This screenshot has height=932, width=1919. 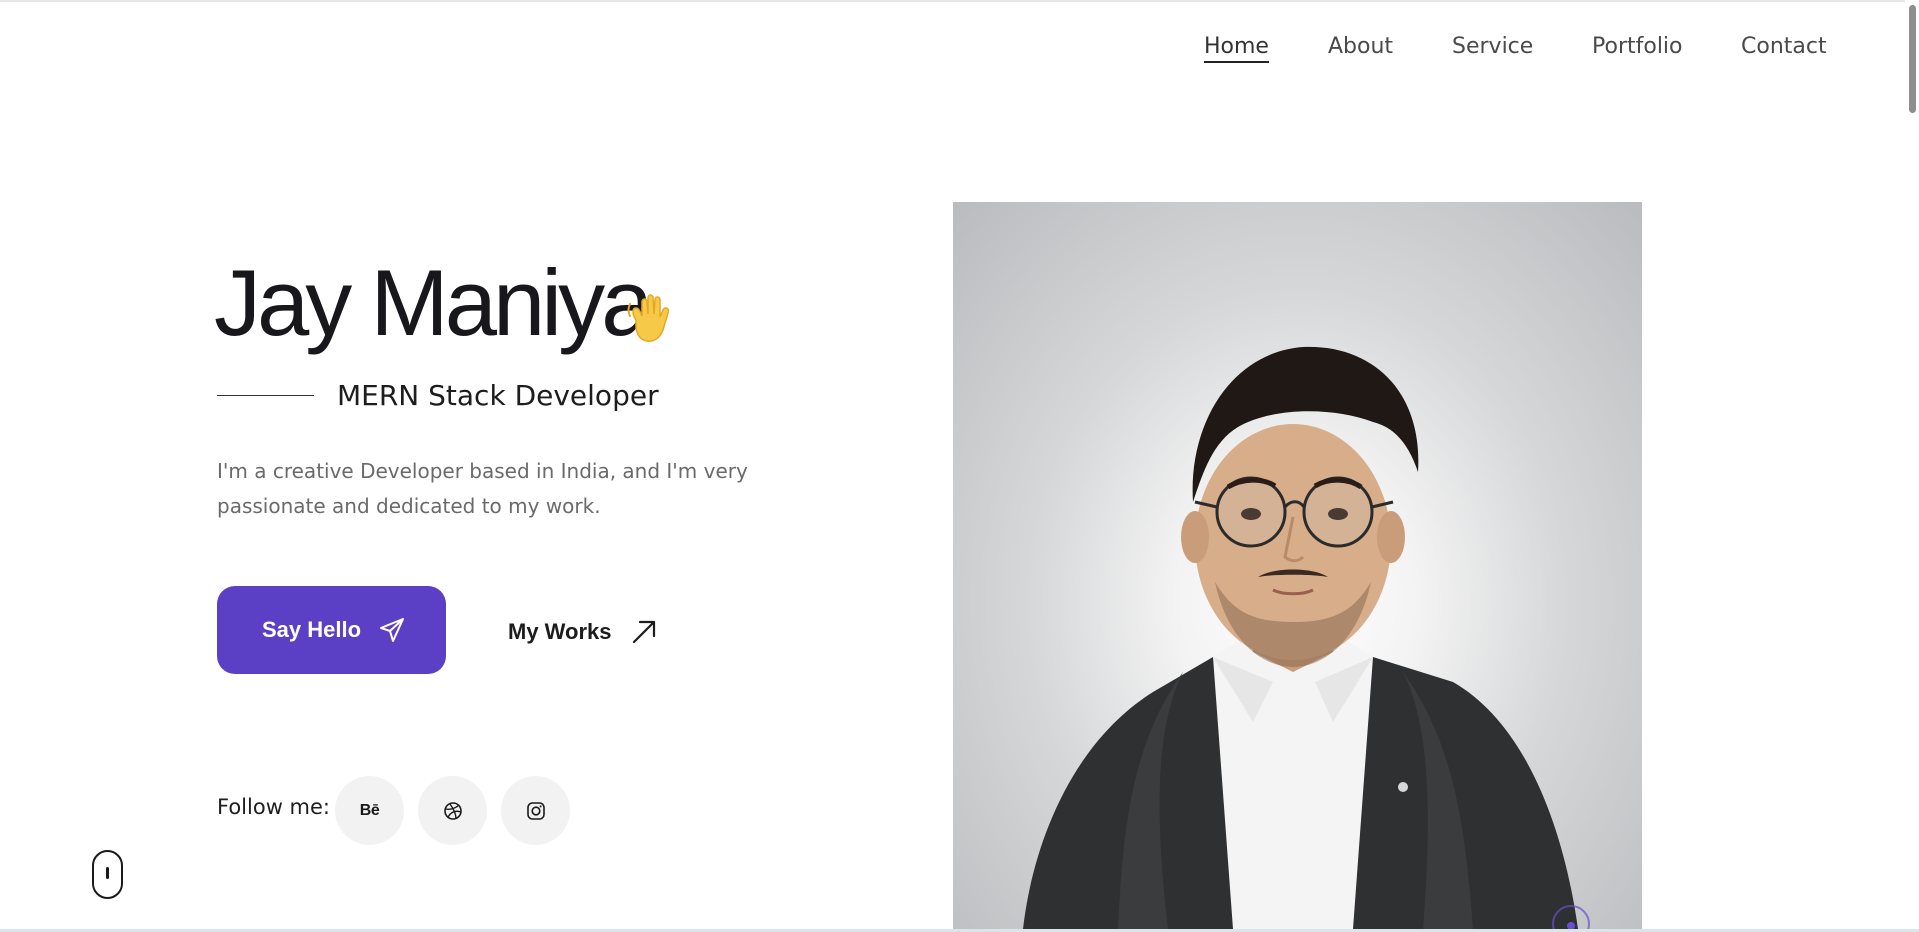 I want to click on nav-contact: Contact, so click(x=1784, y=46).